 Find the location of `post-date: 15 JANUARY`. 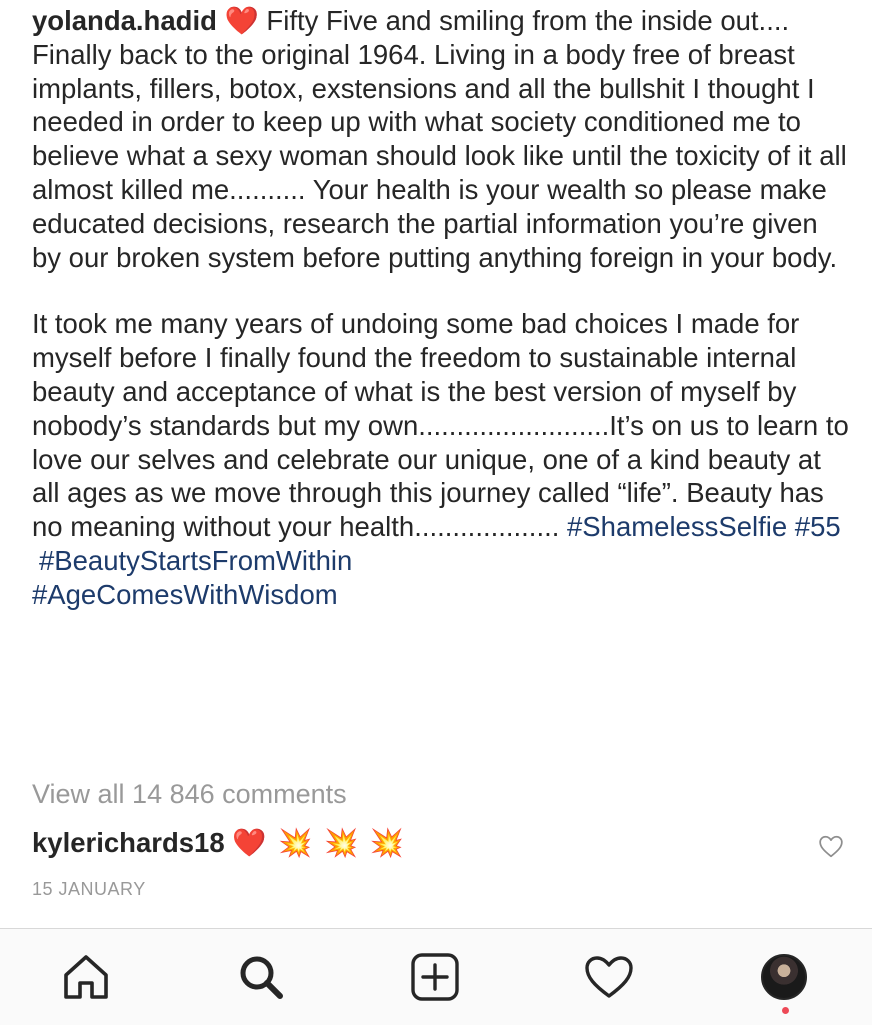

post-date: 15 JANUARY is located at coordinates (89, 889).